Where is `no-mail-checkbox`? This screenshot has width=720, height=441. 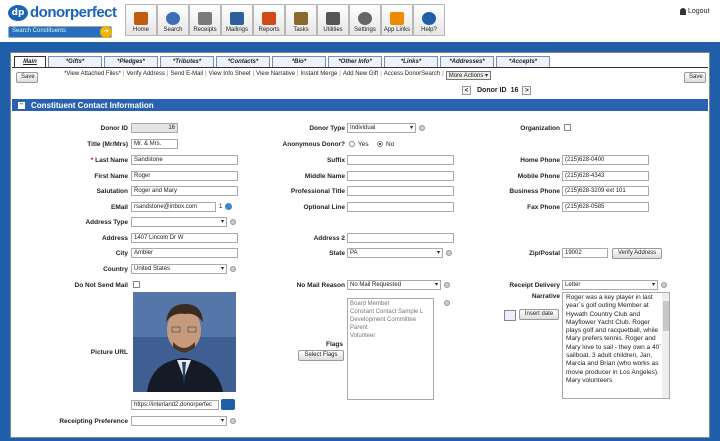 no-mail-checkbox is located at coordinates (136, 284).